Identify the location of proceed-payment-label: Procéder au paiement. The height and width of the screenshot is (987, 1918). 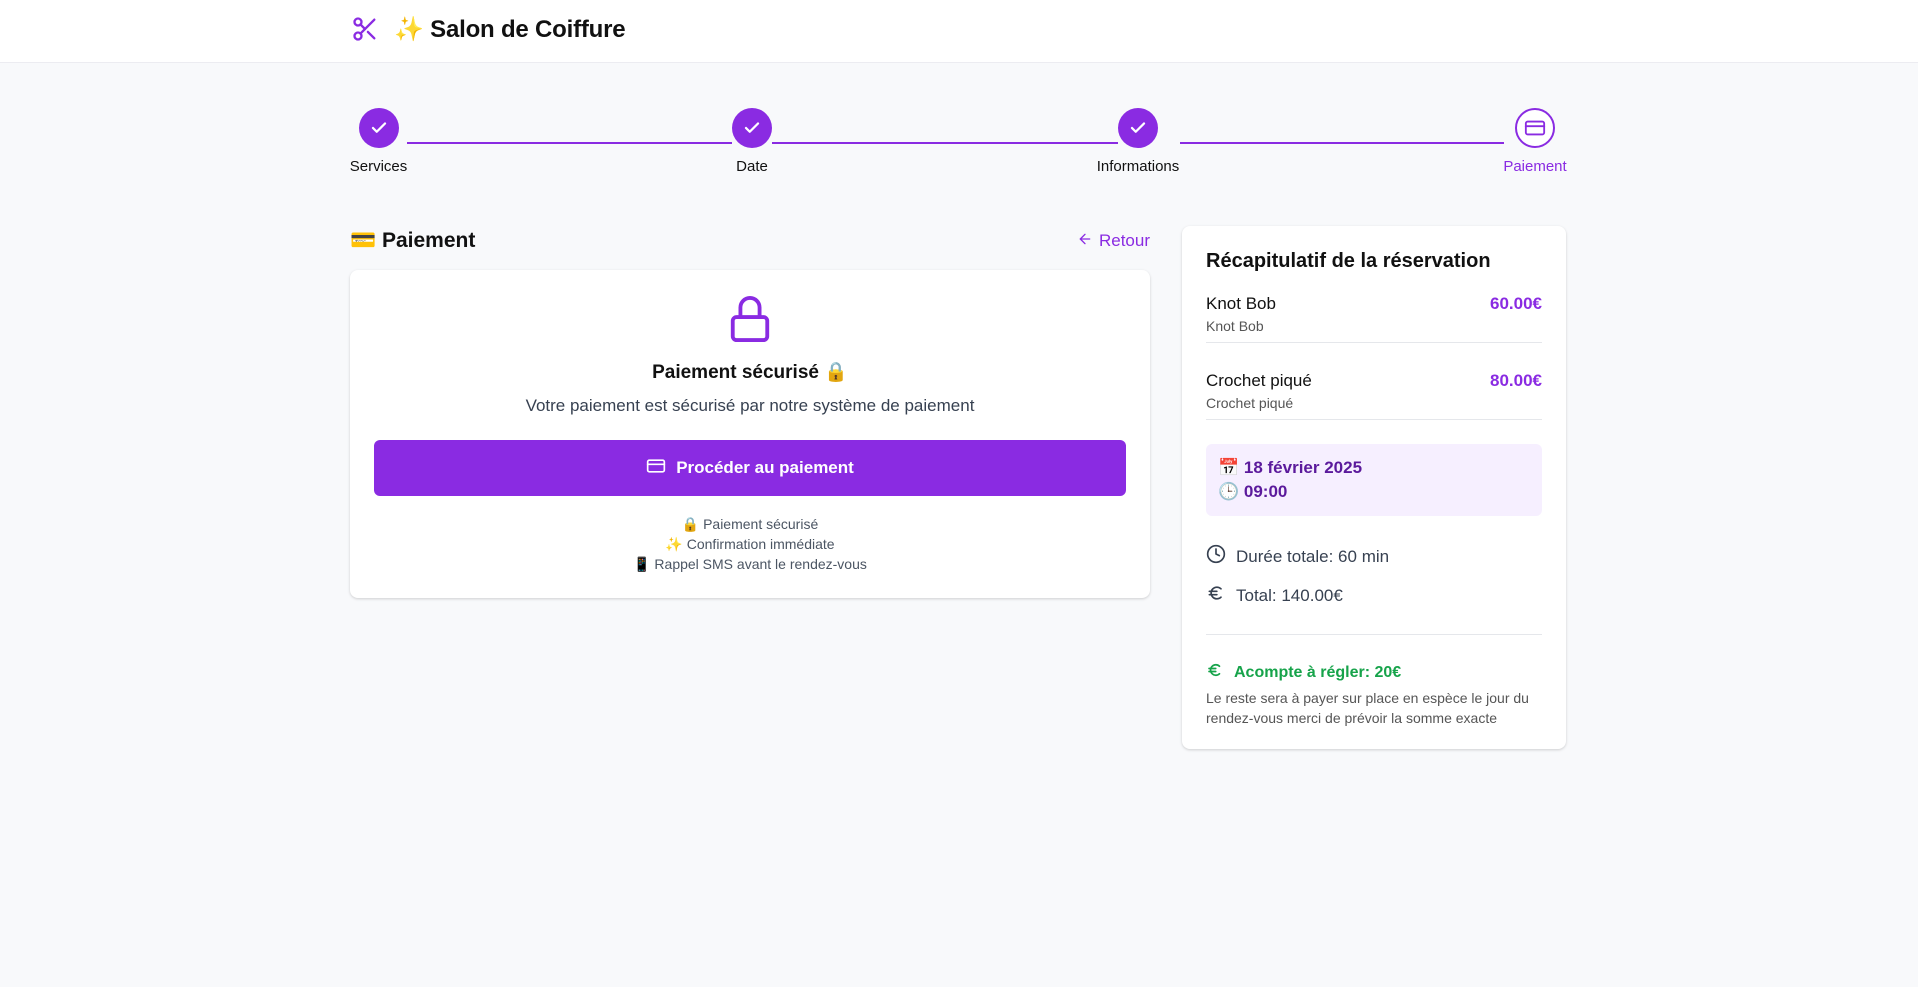
(765, 467).